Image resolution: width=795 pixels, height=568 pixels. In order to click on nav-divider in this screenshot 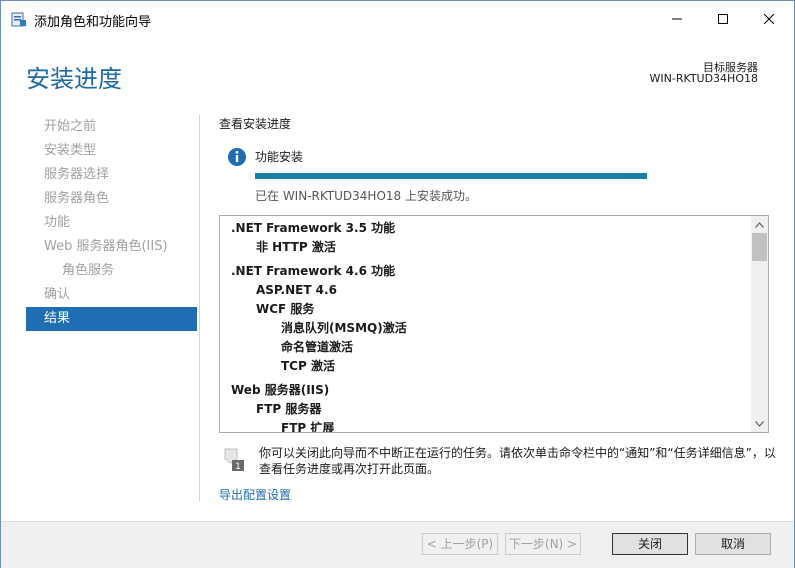, I will do `click(199, 308)`.